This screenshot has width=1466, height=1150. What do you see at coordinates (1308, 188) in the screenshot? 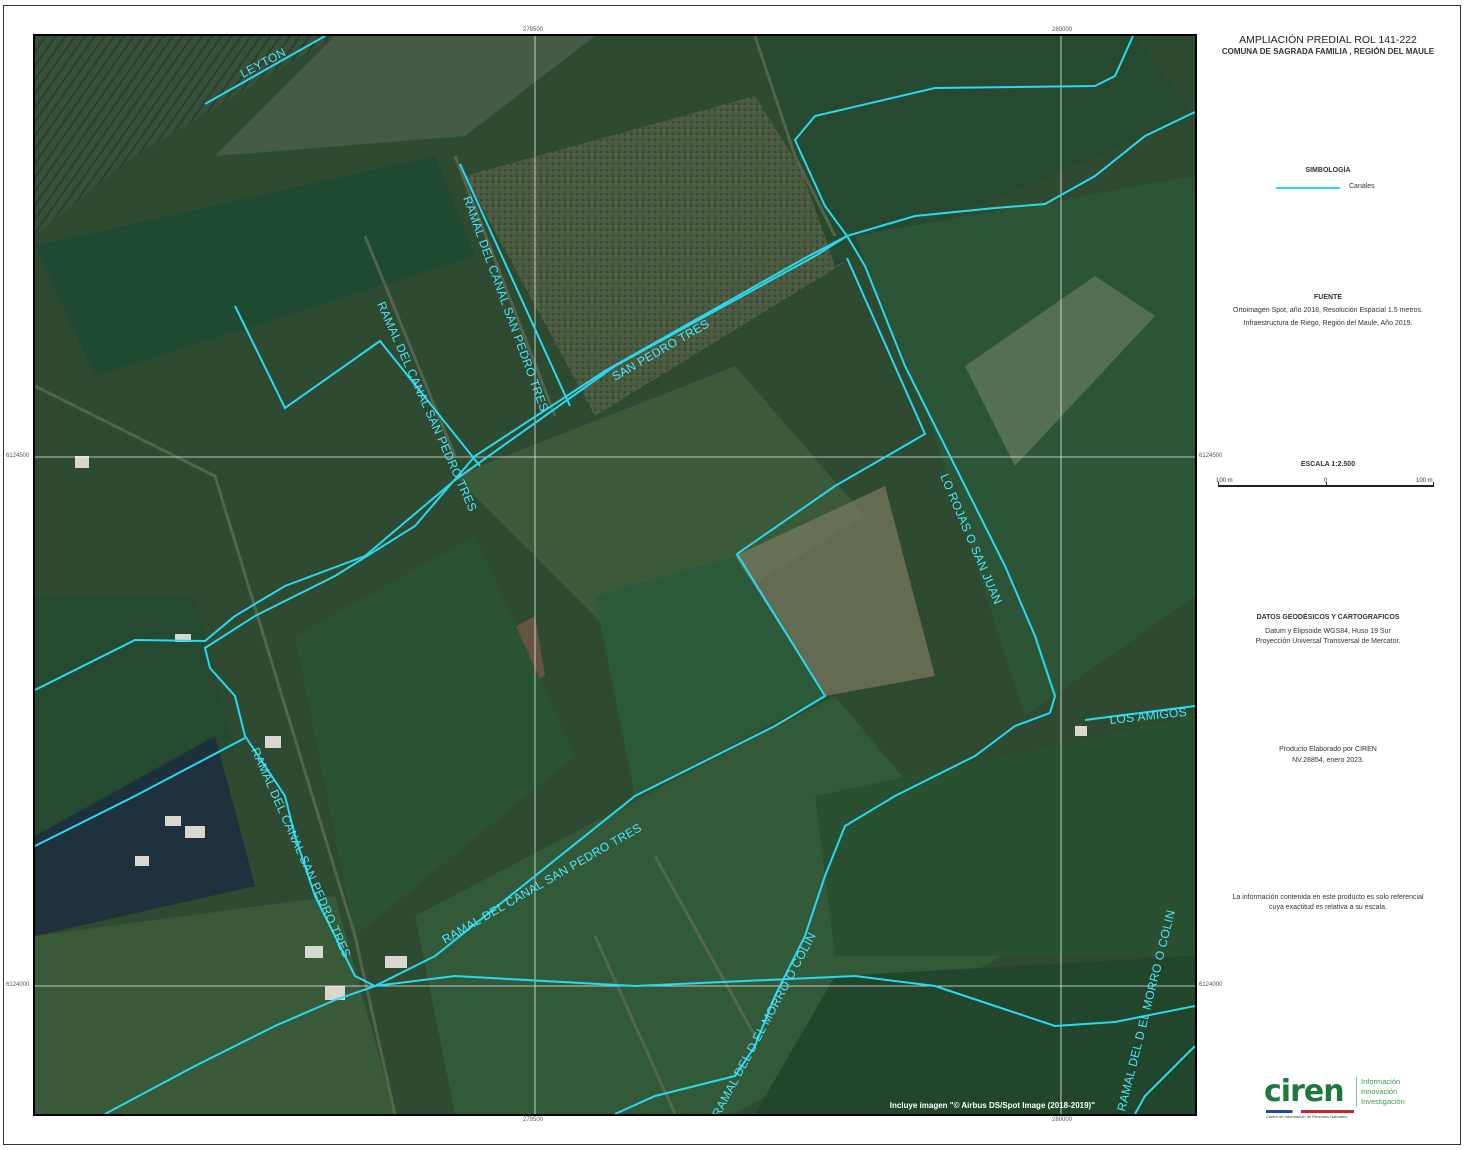
I see `legend-canal-swatch` at bounding box center [1308, 188].